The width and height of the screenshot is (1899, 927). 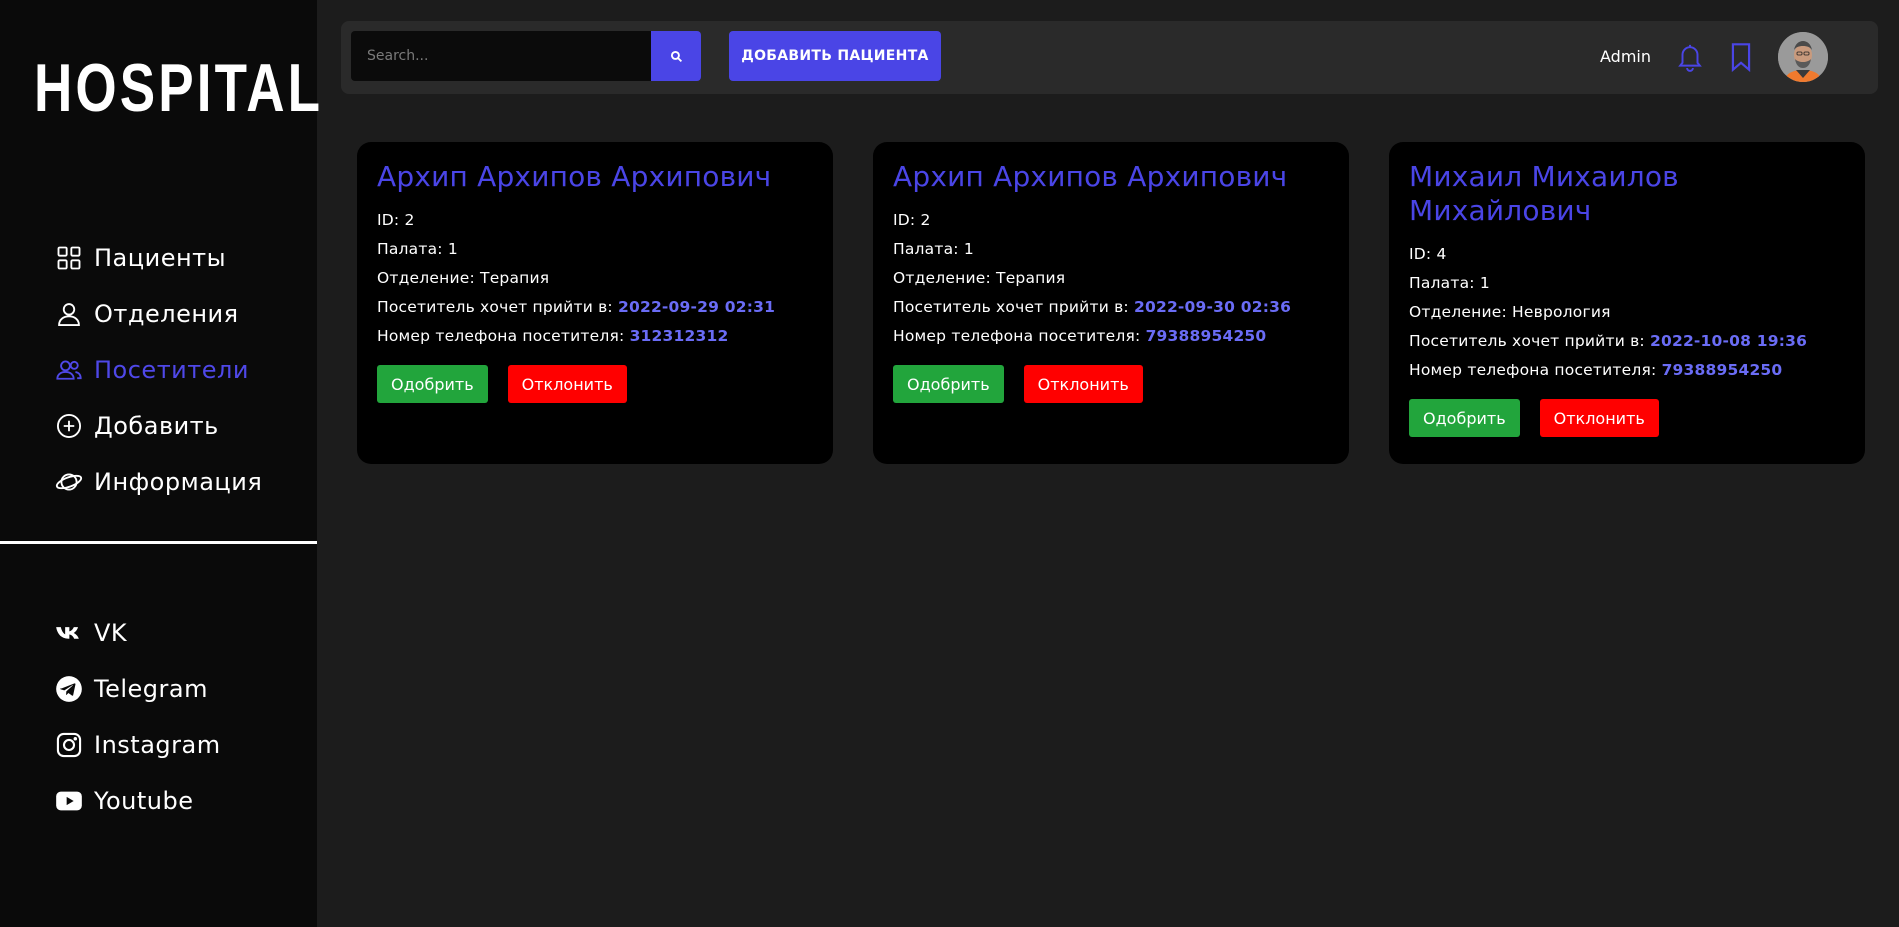 What do you see at coordinates (178, 482) in the screenshot?
I see `nav-item-label: Информация` at bounding box center [178, 482].